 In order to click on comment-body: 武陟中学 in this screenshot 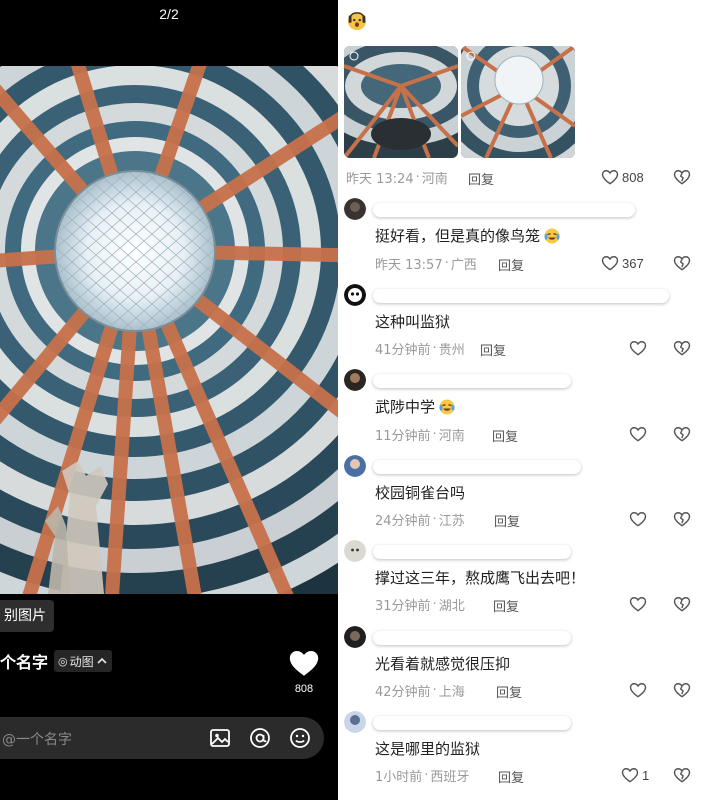, I will do `click(405, 407)`.